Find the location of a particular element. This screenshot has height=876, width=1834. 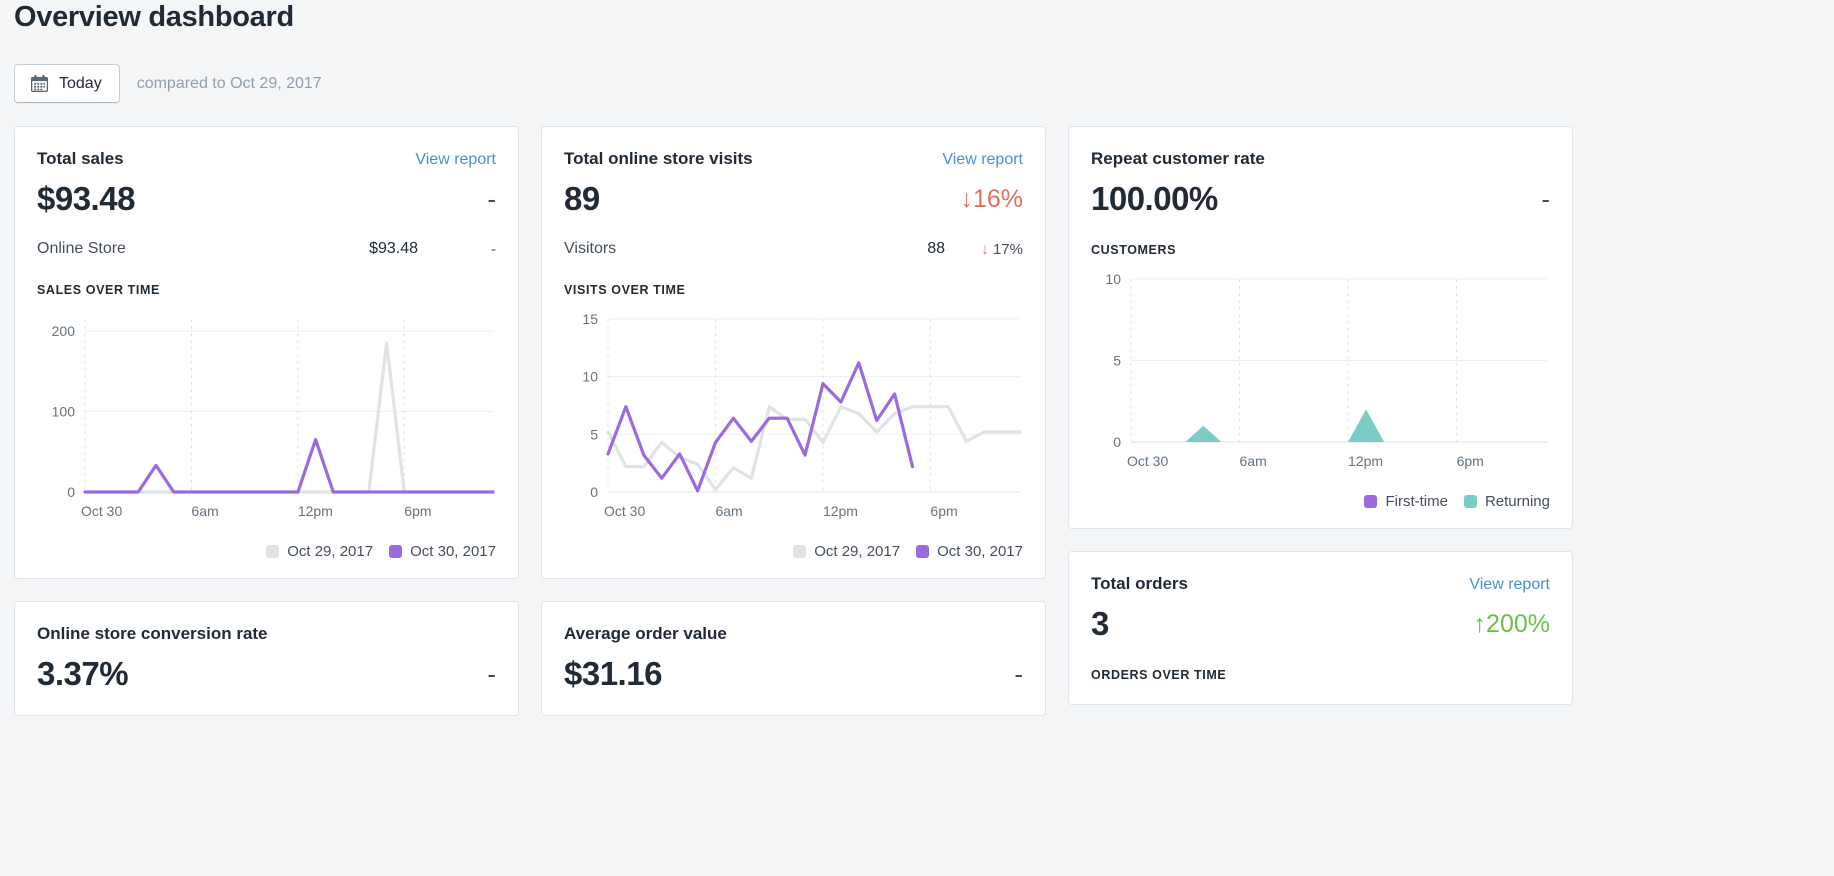

breakdown-value: $93.48 is located at coordinates (393, 248).